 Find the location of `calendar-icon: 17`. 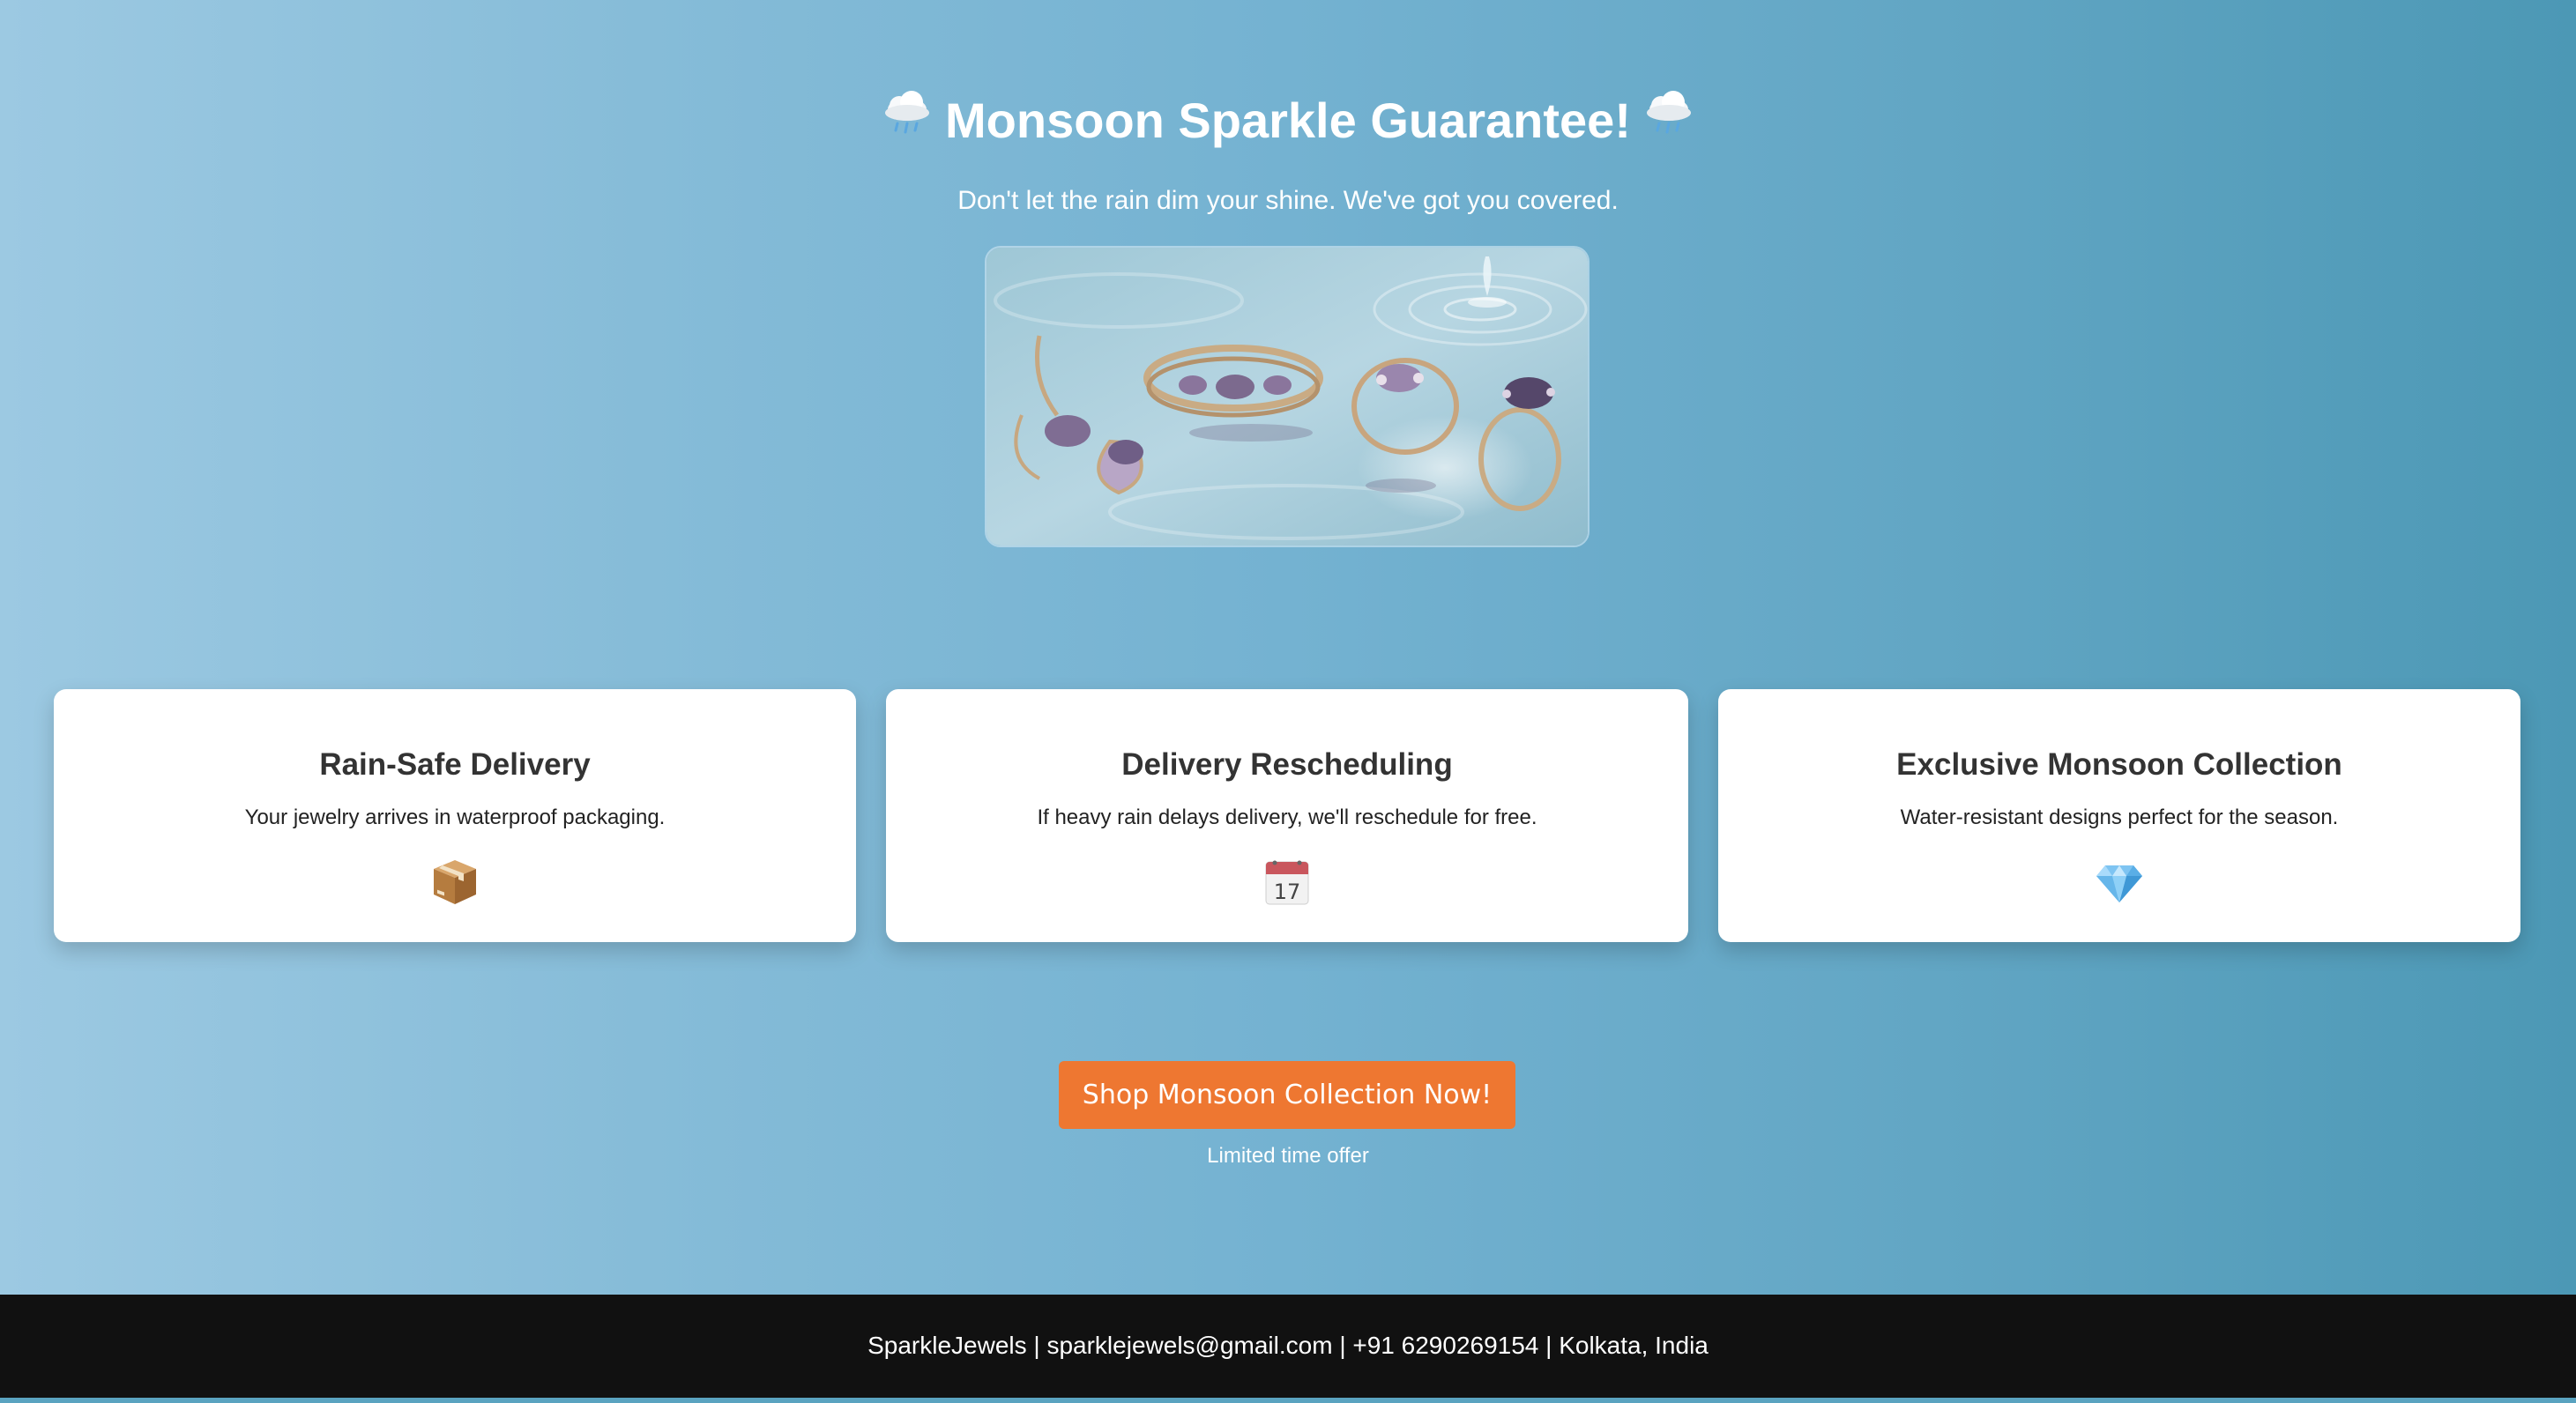

calendar-icon: 17 is located at coordinates (1287, 881).